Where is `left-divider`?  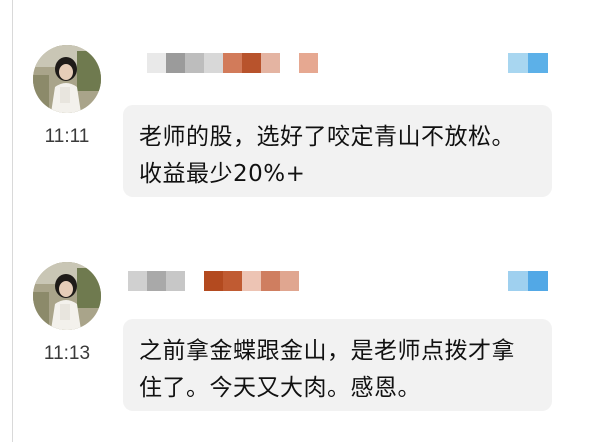
left-divider is located at coordinates (12, 221).